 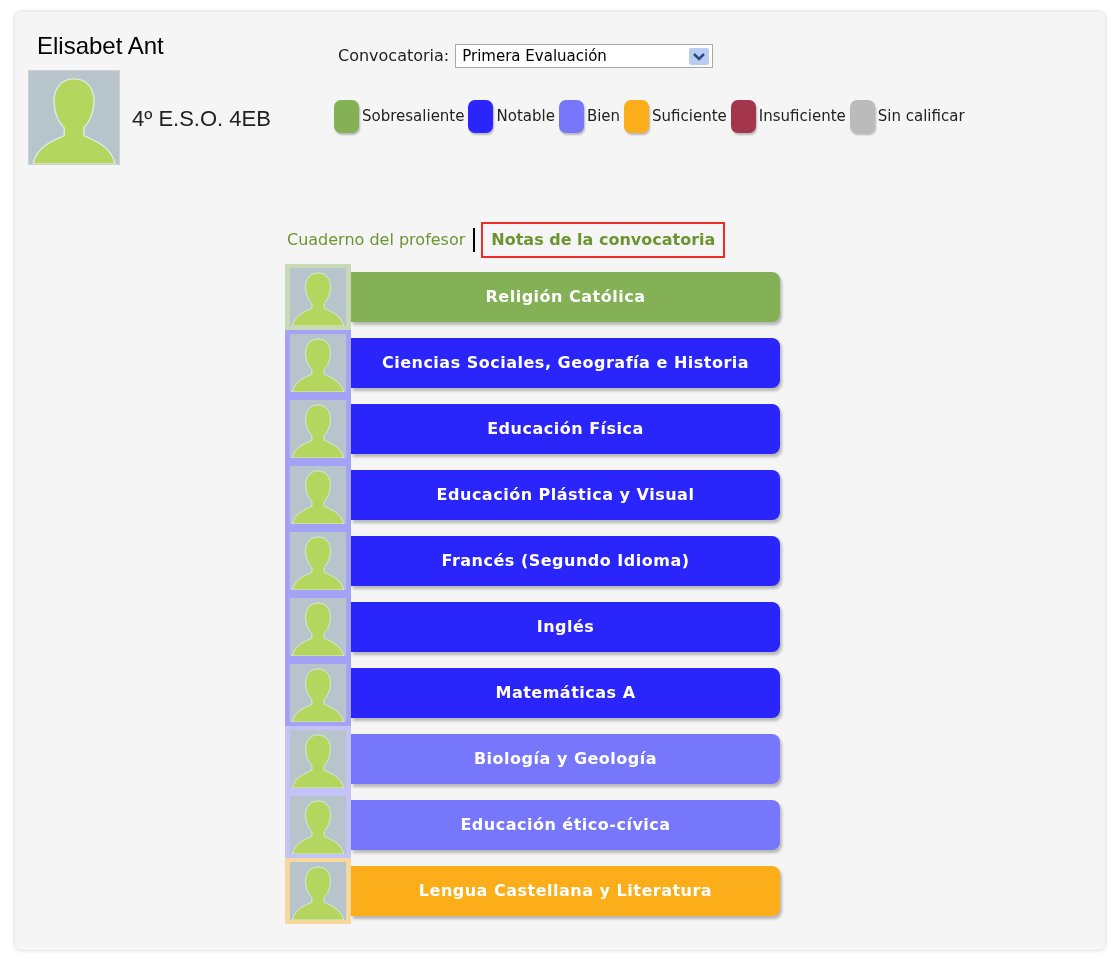 I want to click on legend-label: Sin calificar, so click(x=921, y=117).